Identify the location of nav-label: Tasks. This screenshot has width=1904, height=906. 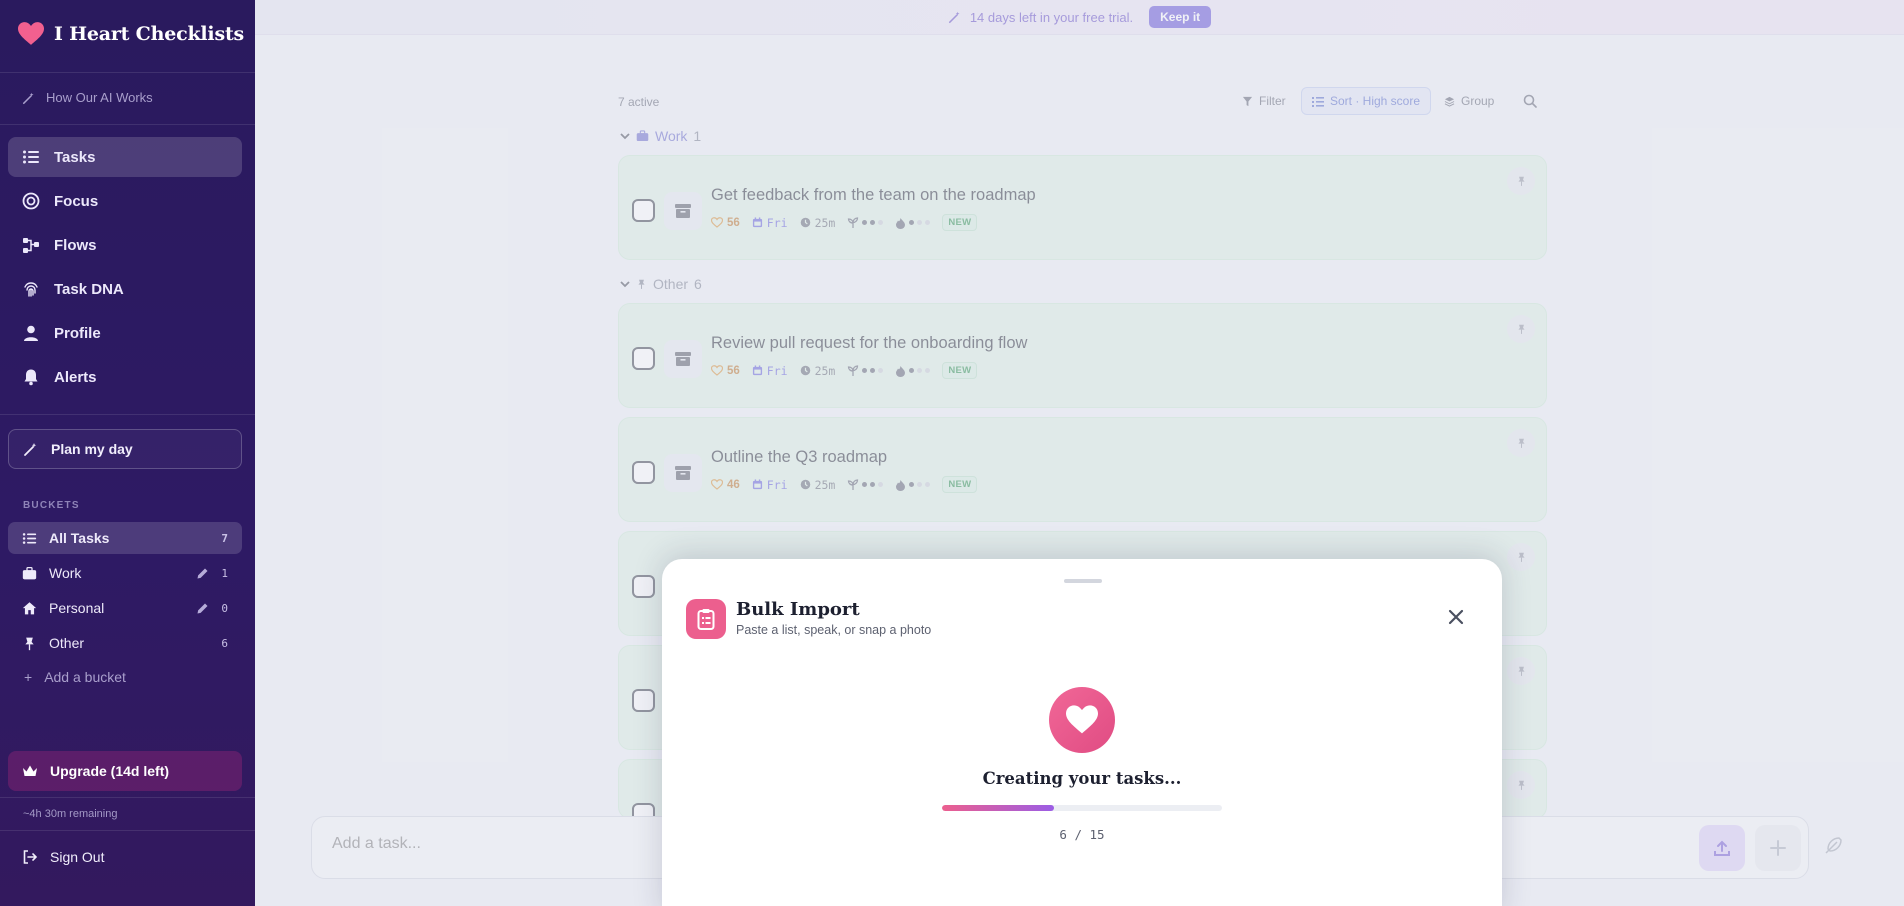
(75, 157).